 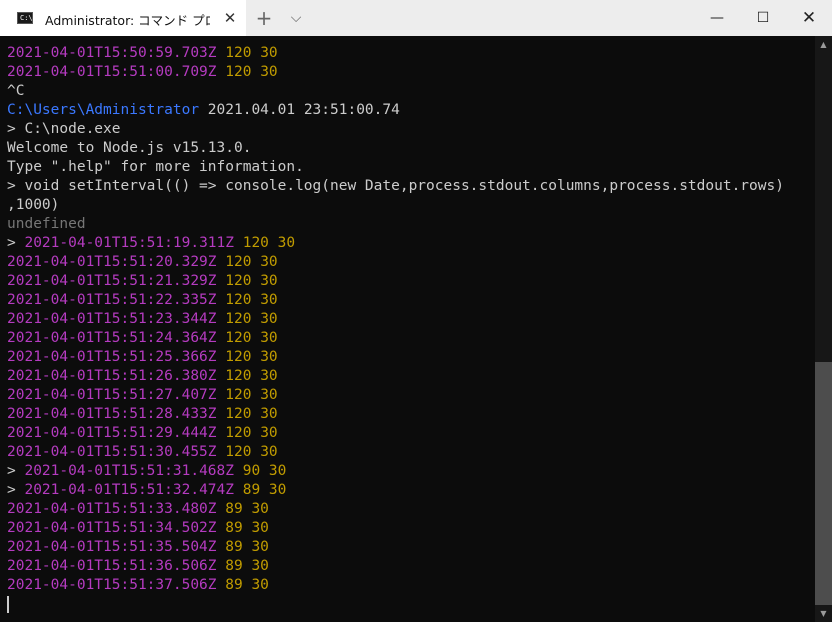 I want to click on terminal-line: 2021-04-01T15:51:36.506Z 89 30, so click(x=138, y=566).